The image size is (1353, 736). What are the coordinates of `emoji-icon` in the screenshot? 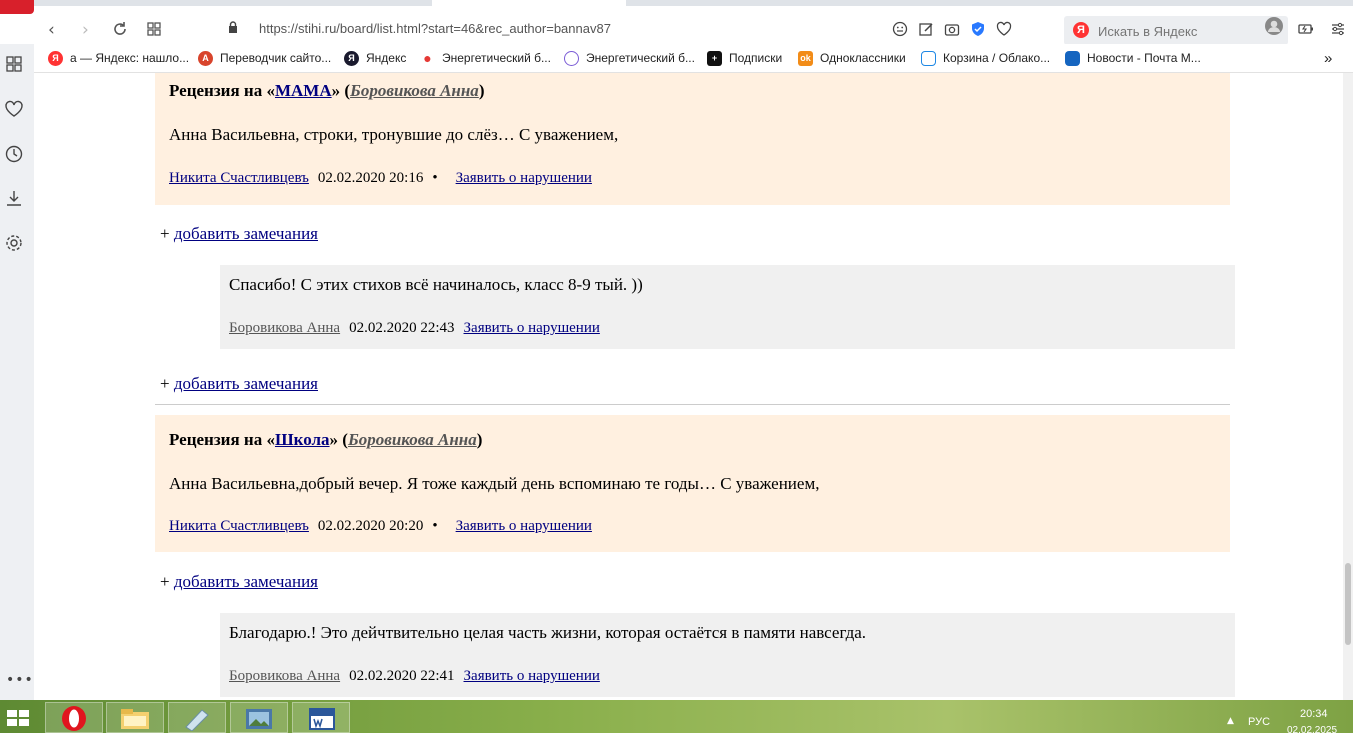 It's located at (900, 29).